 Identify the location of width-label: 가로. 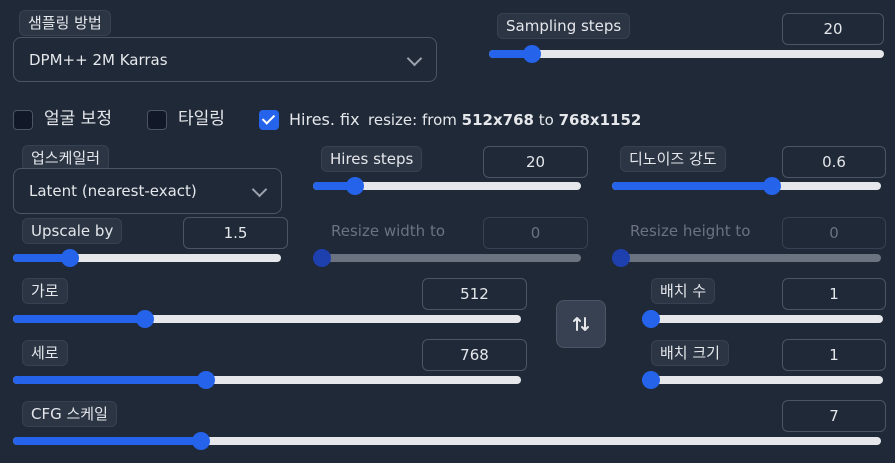
(45, 291).